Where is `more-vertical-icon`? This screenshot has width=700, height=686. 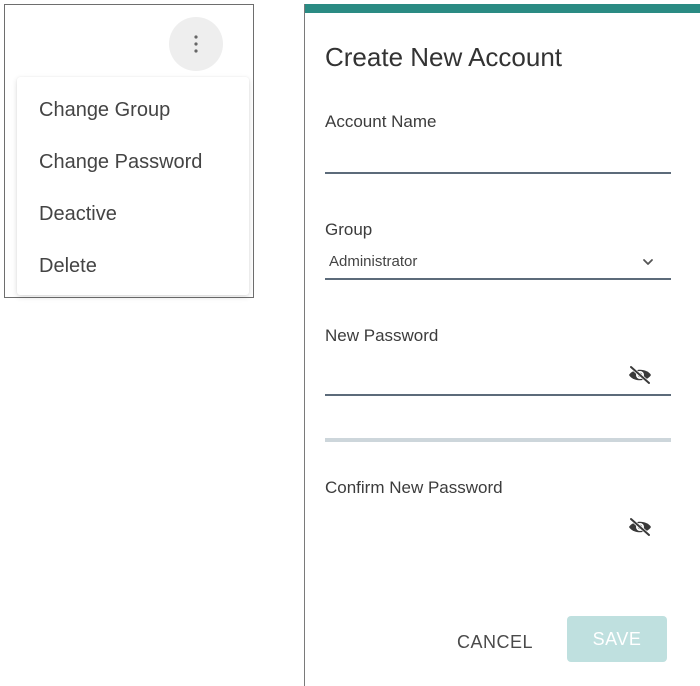
more-vertical-icon is located at coordinates (196, 44).